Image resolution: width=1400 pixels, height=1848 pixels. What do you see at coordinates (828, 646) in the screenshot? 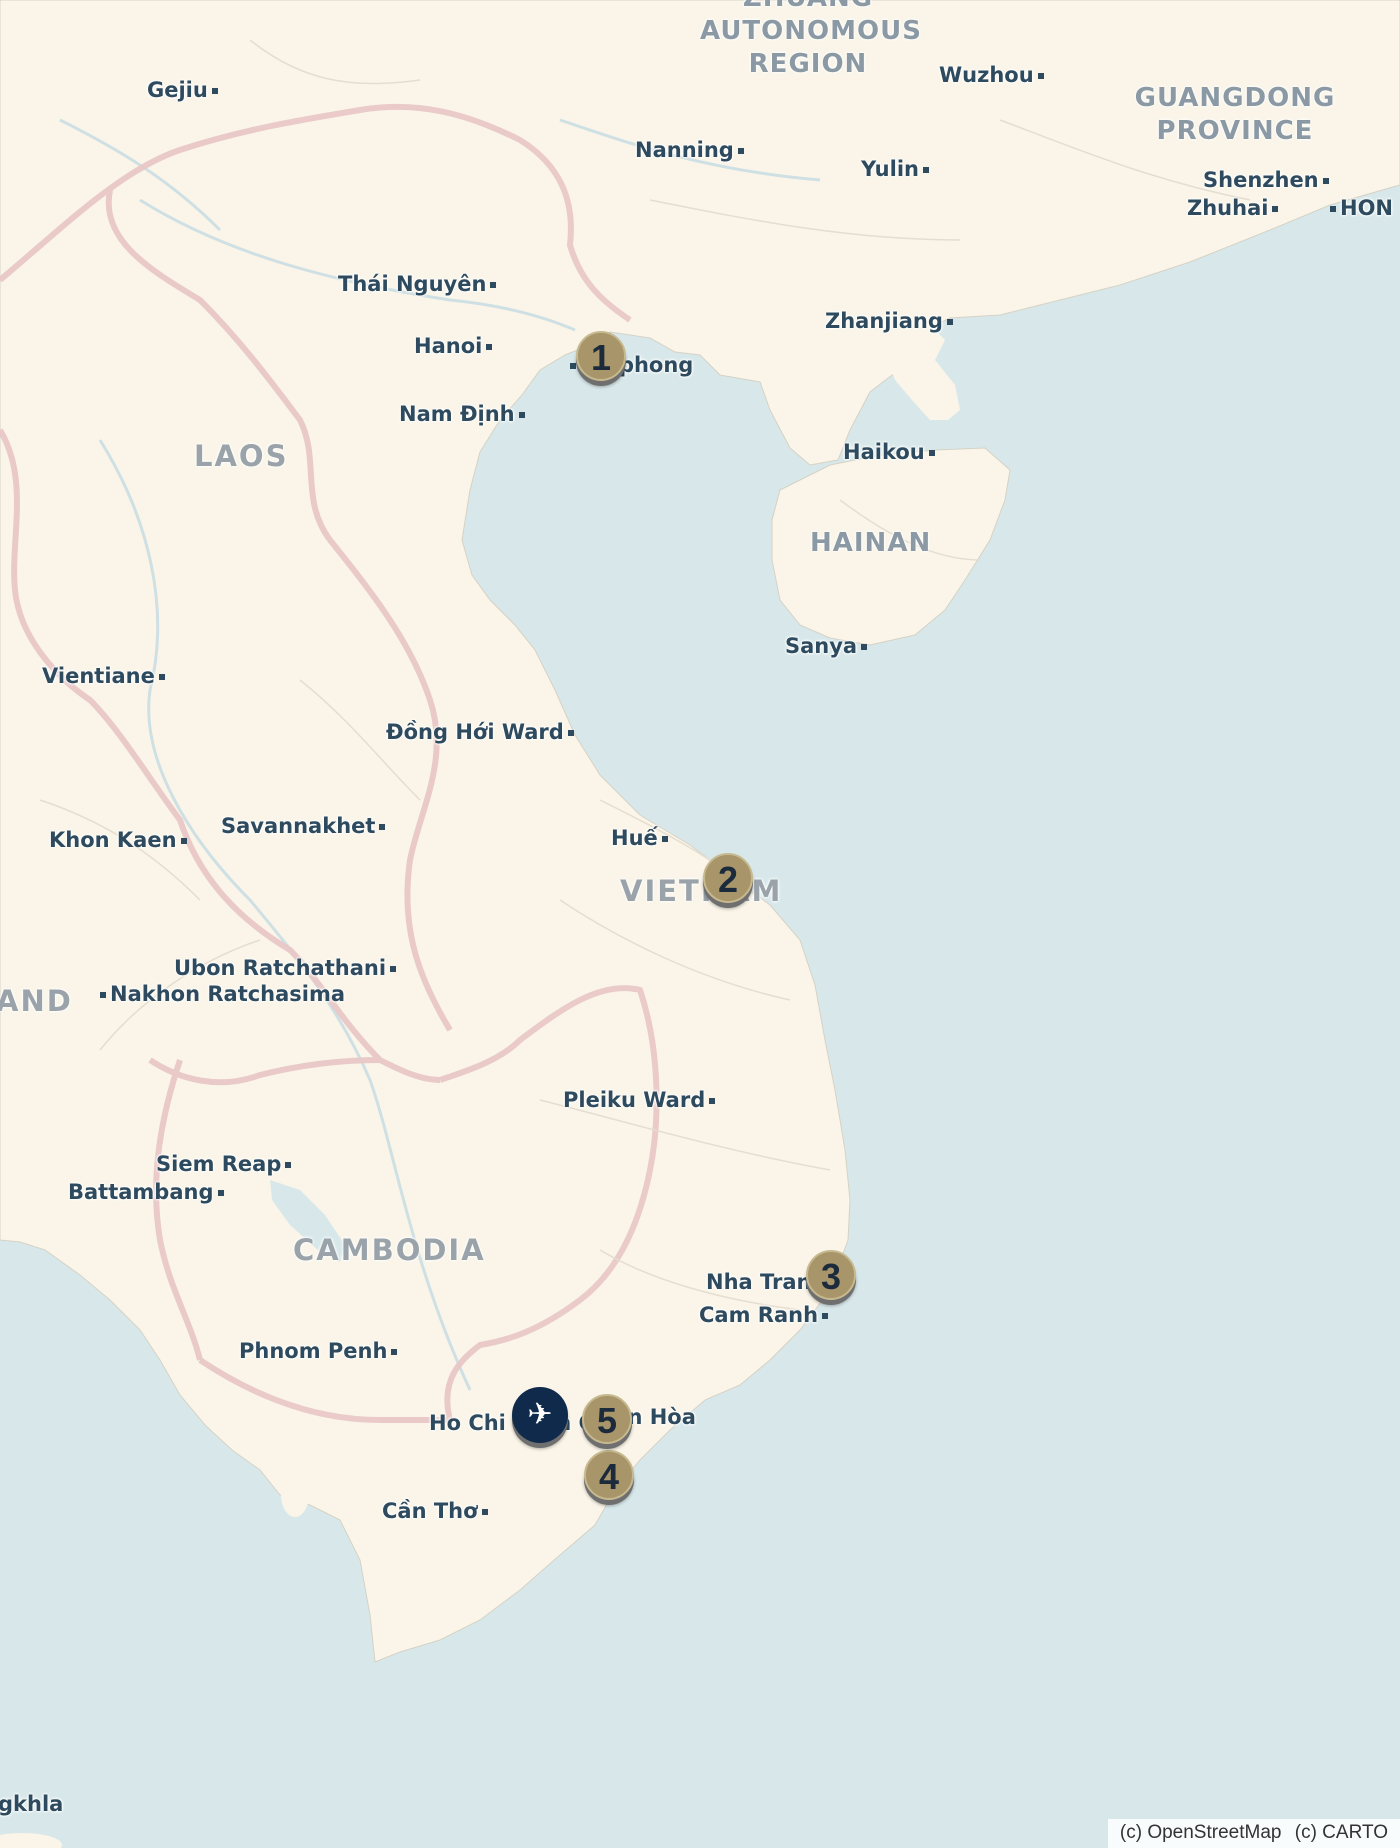
I see `city-sanya: Sanya` at bounding box center [828, 646].